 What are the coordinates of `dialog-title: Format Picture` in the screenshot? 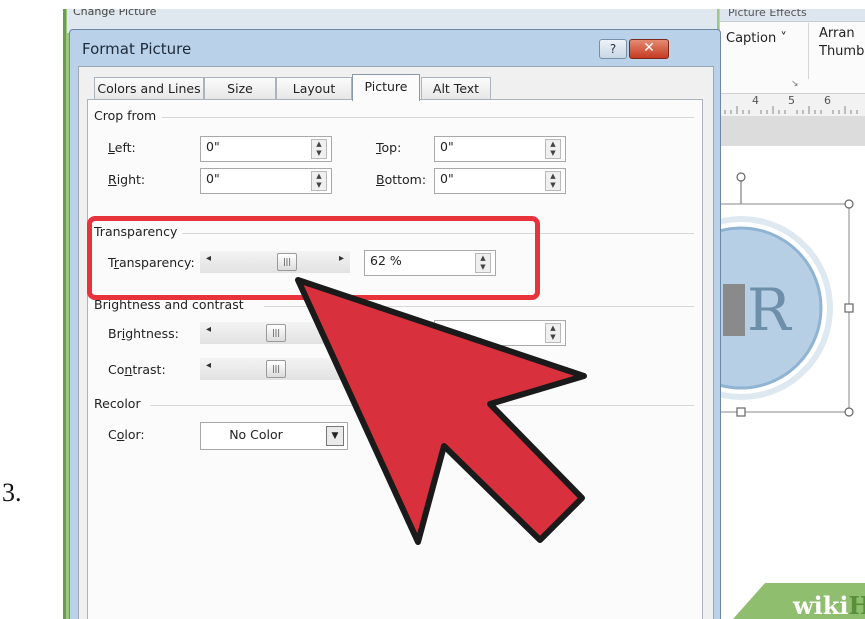 It's located at (137, 49).